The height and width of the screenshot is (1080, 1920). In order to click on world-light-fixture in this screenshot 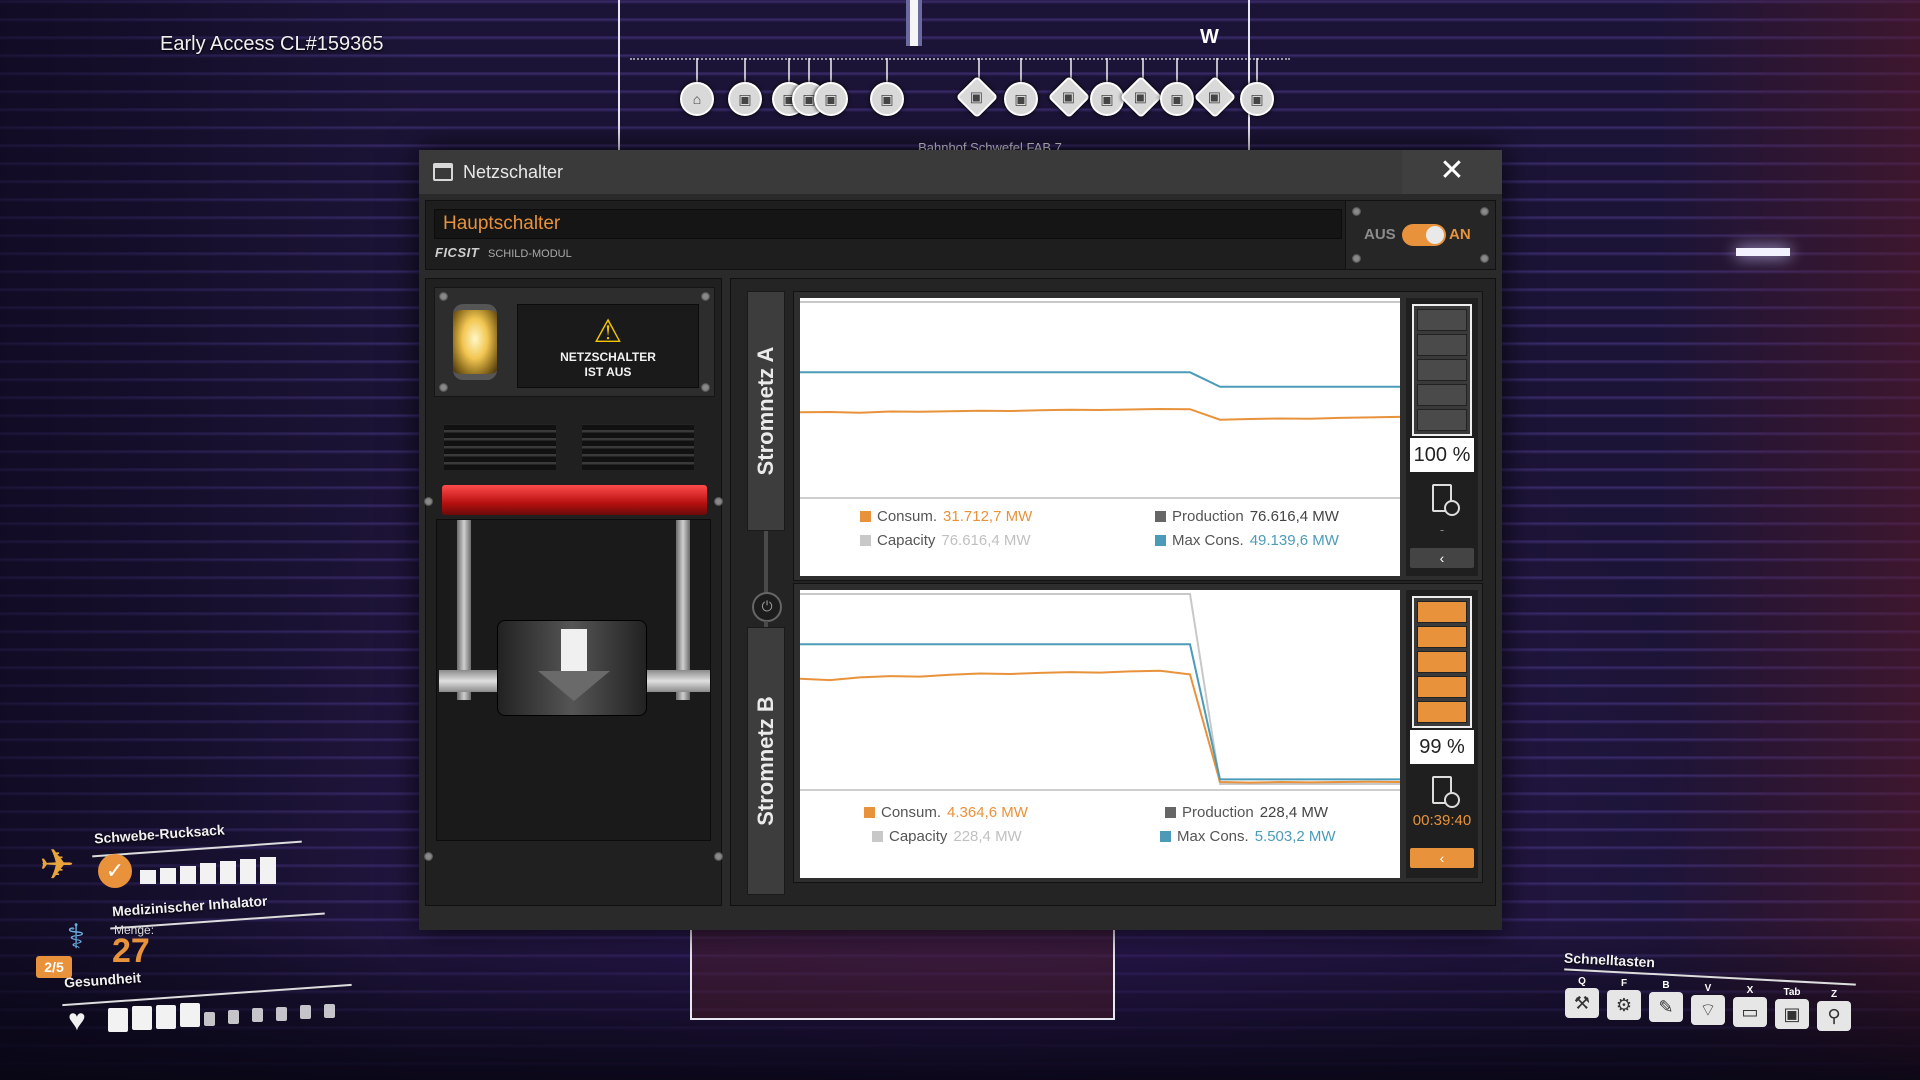, I will do `click(1763, 252)`.